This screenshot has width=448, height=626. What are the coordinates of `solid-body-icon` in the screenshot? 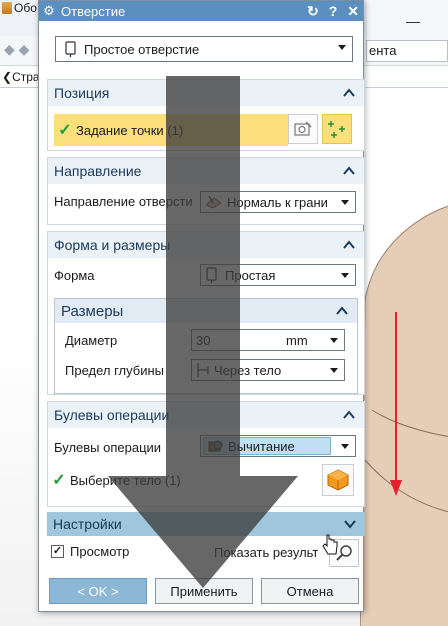 It's located at (338, 480).